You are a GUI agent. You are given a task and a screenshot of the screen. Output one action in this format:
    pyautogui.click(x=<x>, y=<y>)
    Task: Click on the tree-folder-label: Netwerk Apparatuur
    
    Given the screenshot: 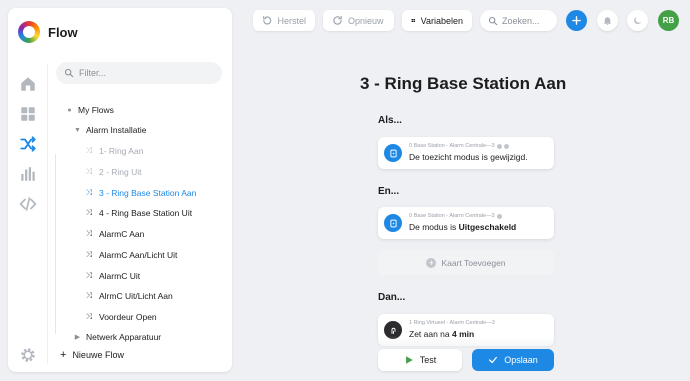 What is the action you would take?
    pyautogui.click(x=124, y=337)
    